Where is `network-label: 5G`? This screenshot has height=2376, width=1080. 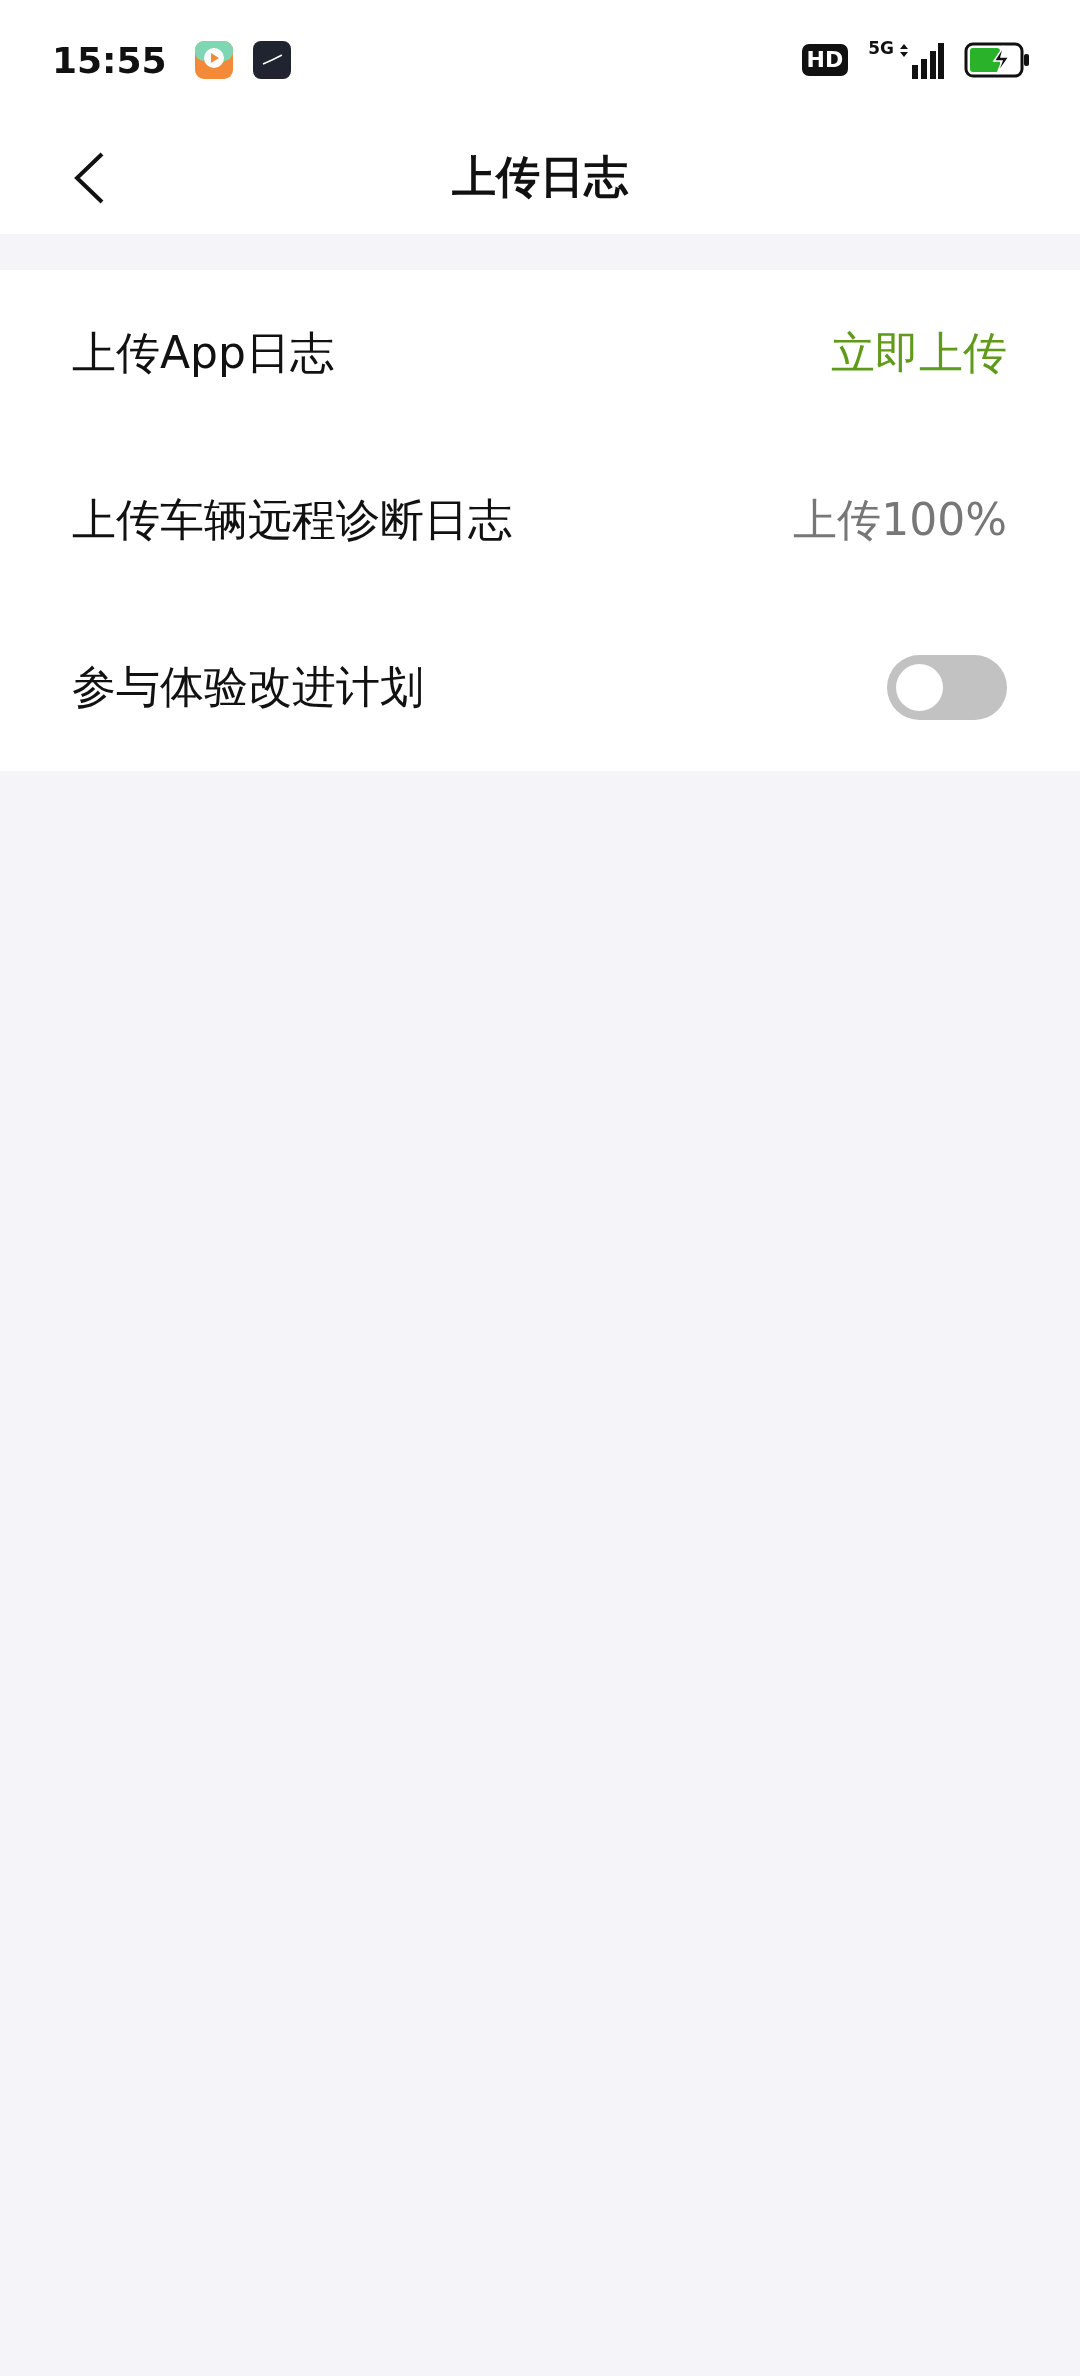
network-label: 5G is located at coordinates (881, 48).